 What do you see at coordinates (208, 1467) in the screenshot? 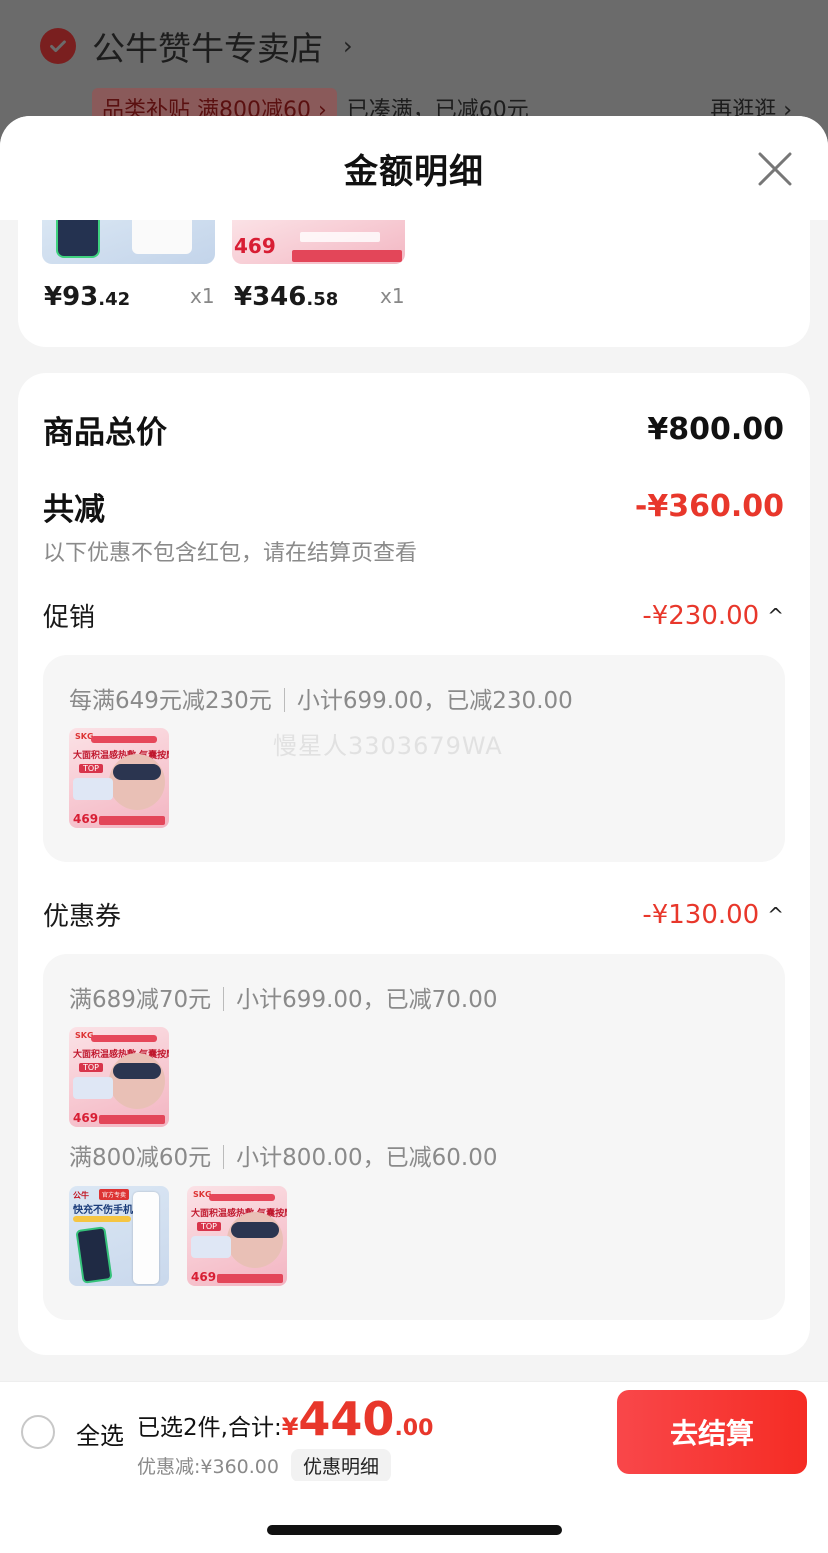
I see `discount-amount: 优惠减:¥360.00` at bounding box center [208, 1467].